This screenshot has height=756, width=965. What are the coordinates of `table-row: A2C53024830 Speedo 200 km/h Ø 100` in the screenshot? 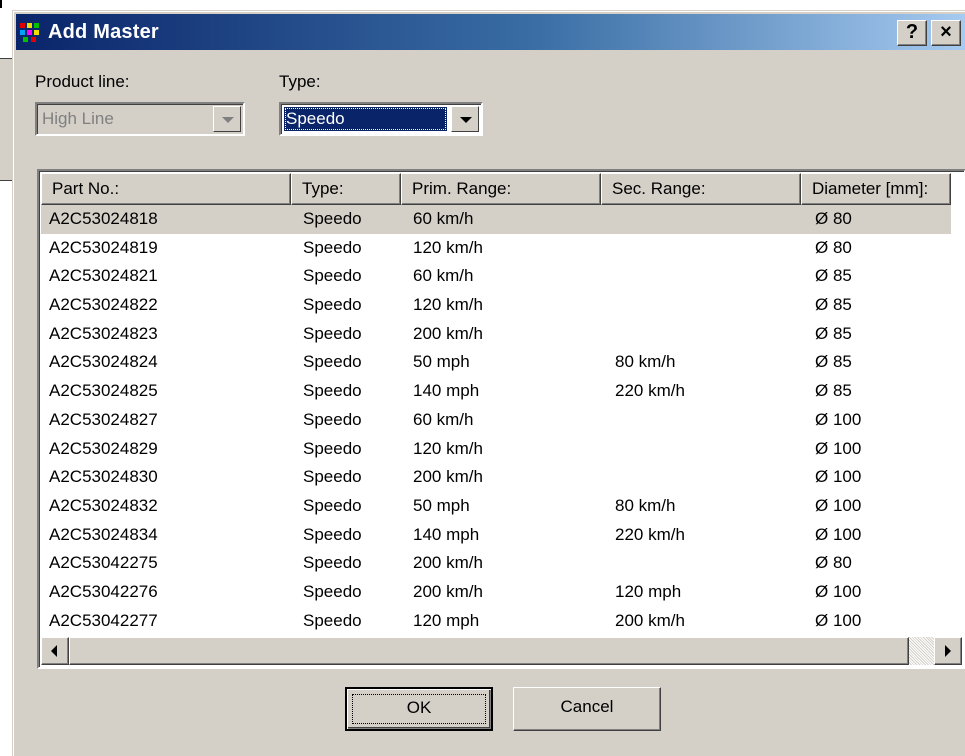 It's located at (496, 477).